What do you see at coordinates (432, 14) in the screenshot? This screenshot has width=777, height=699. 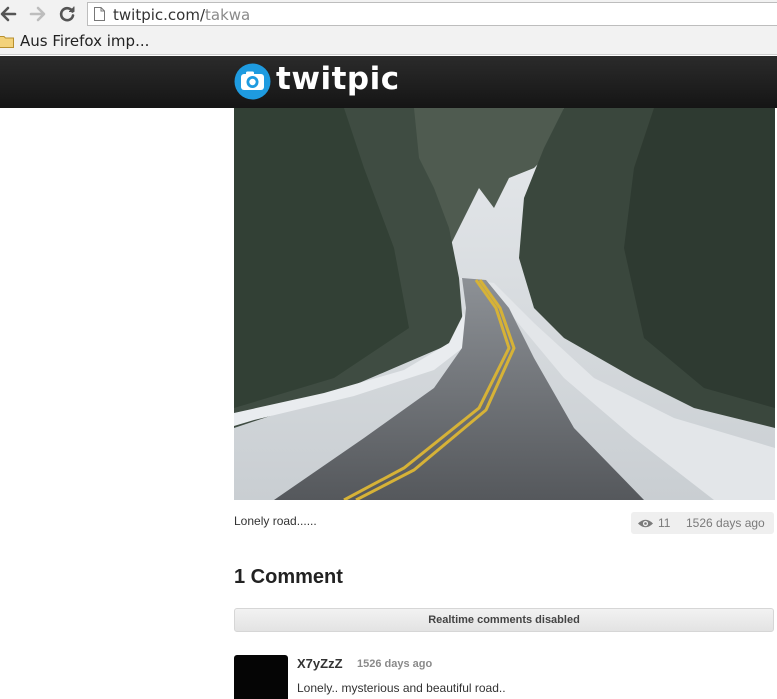 I see `address-bar: twitpic.com/takwa` at bounding box center [432, 14].